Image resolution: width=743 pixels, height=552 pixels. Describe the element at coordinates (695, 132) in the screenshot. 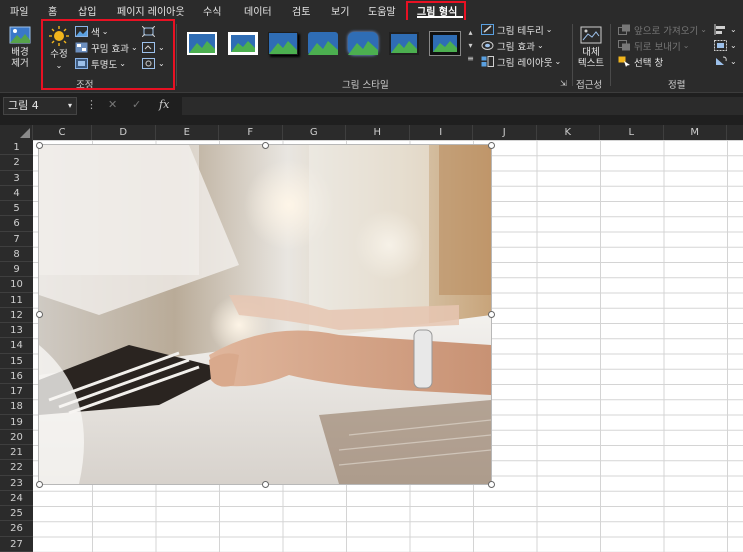

I see `column-header-m: M` at that location.